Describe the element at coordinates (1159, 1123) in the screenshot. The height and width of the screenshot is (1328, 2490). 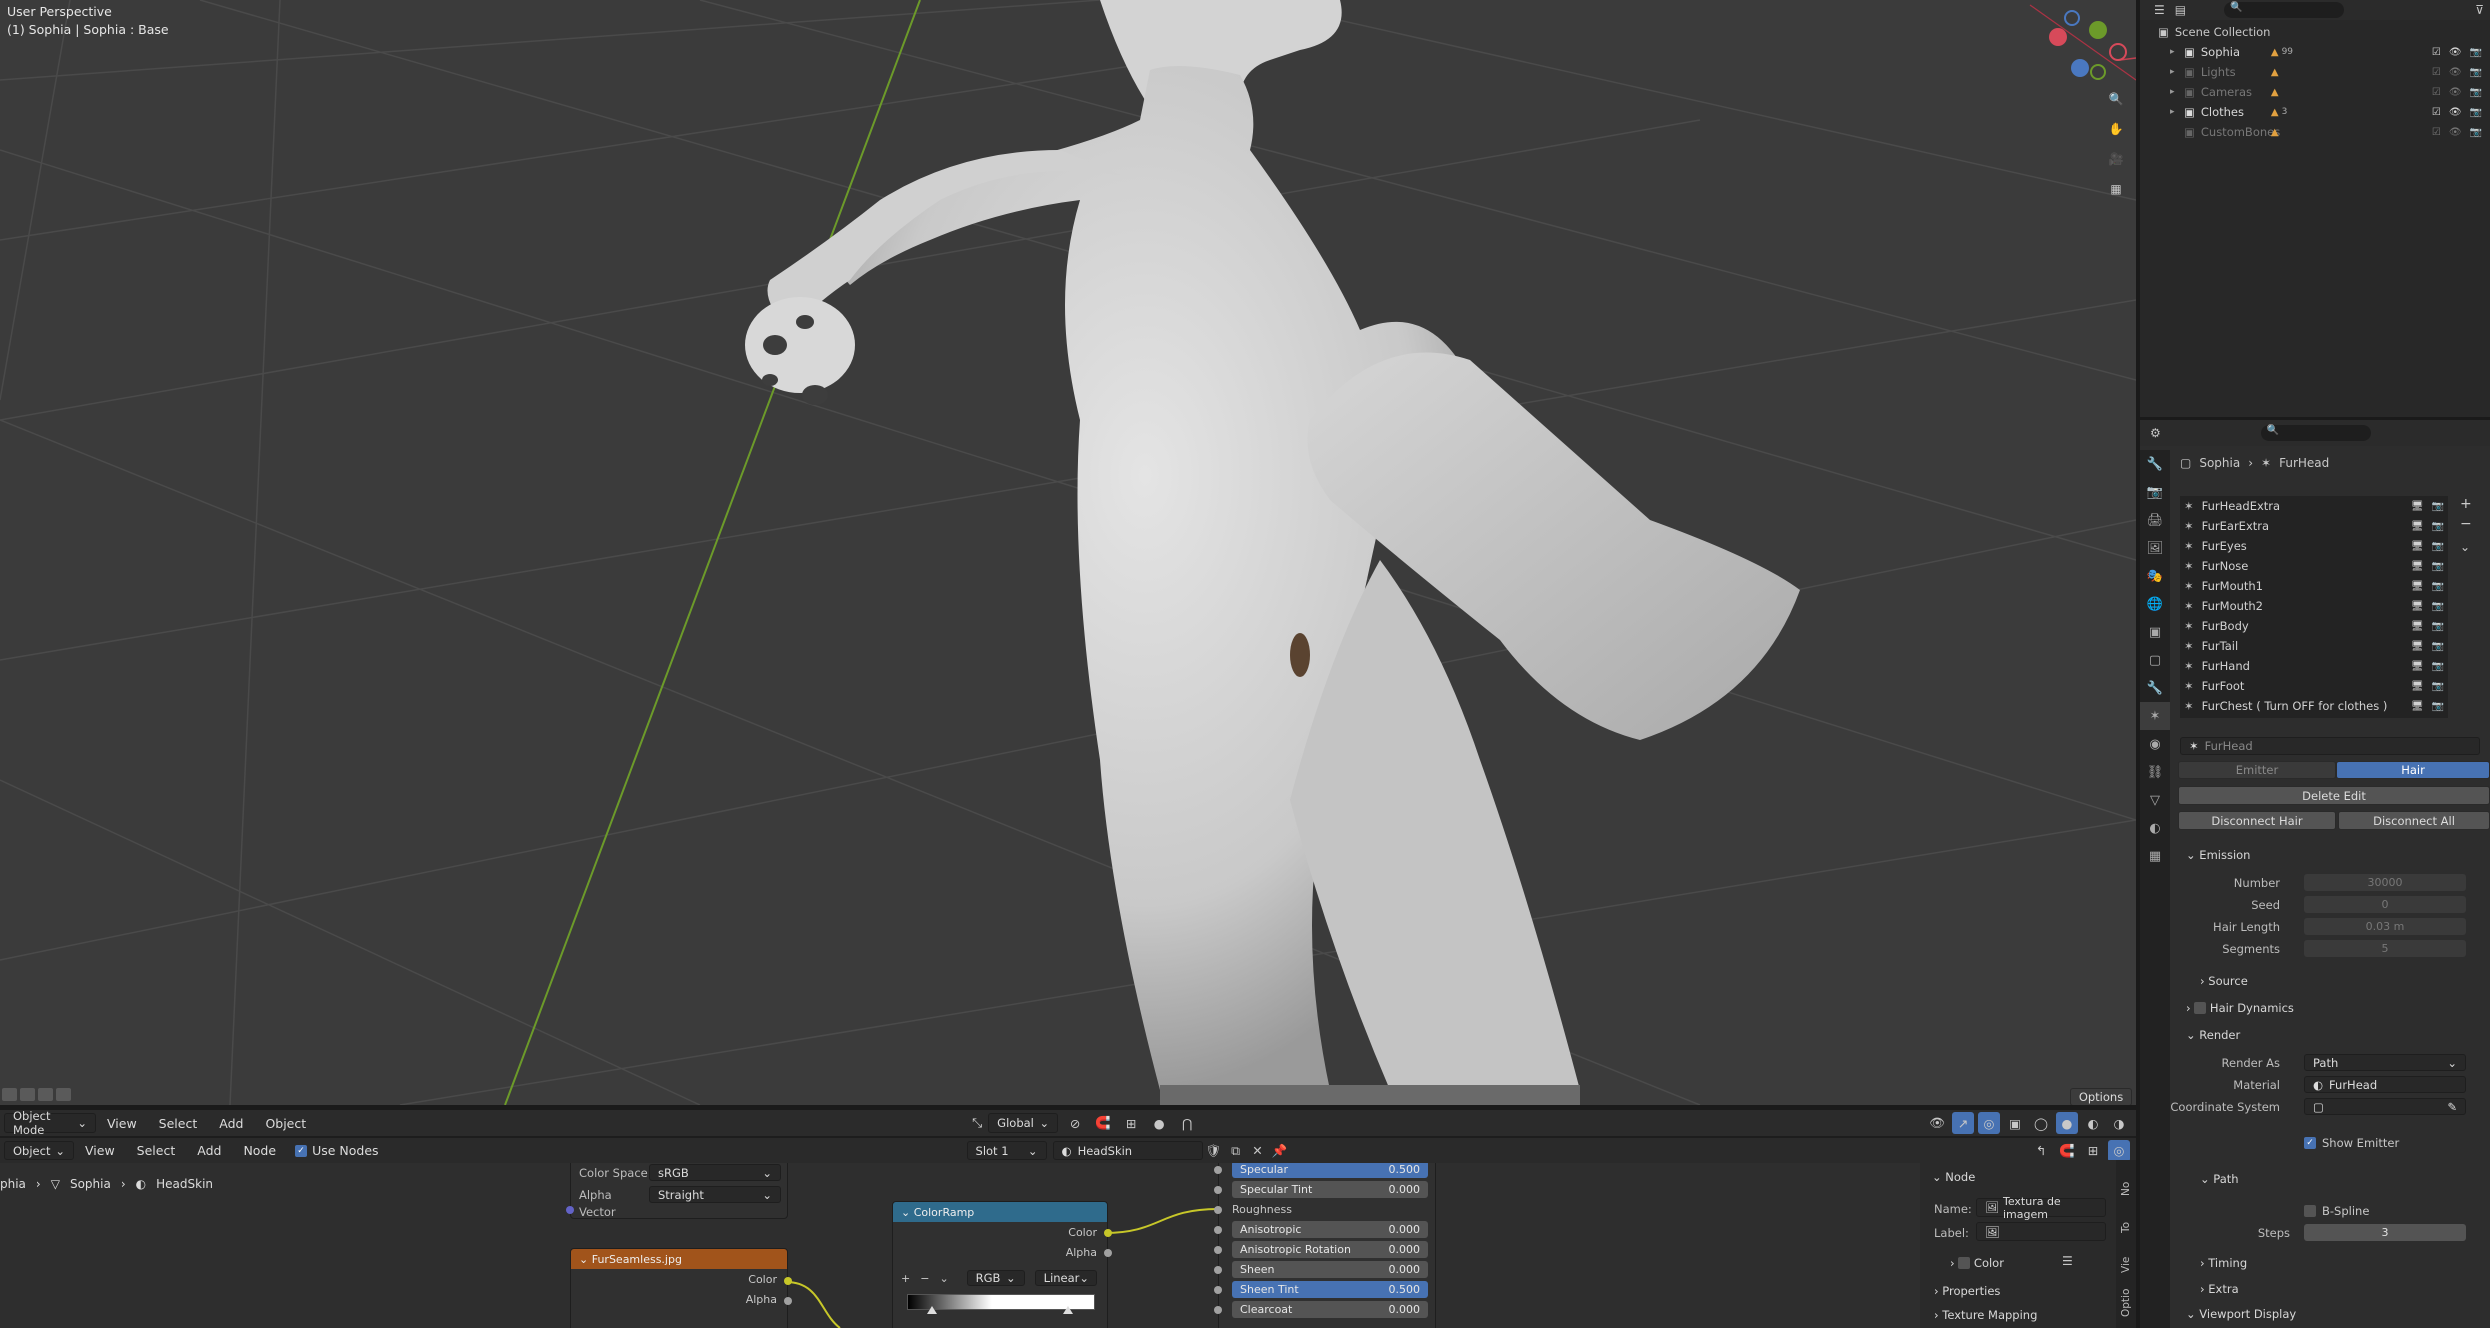
I see `proportional-edit-icon: ●` at that location.